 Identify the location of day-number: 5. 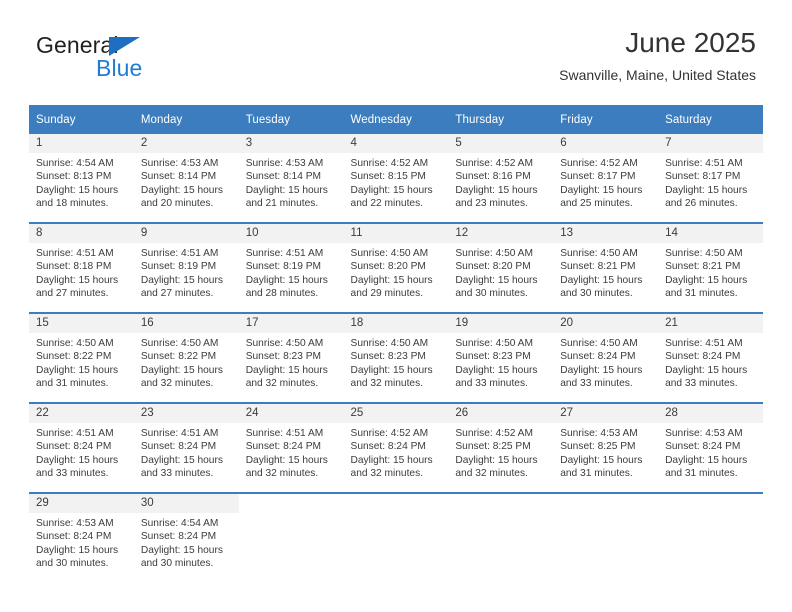
(501, 143).